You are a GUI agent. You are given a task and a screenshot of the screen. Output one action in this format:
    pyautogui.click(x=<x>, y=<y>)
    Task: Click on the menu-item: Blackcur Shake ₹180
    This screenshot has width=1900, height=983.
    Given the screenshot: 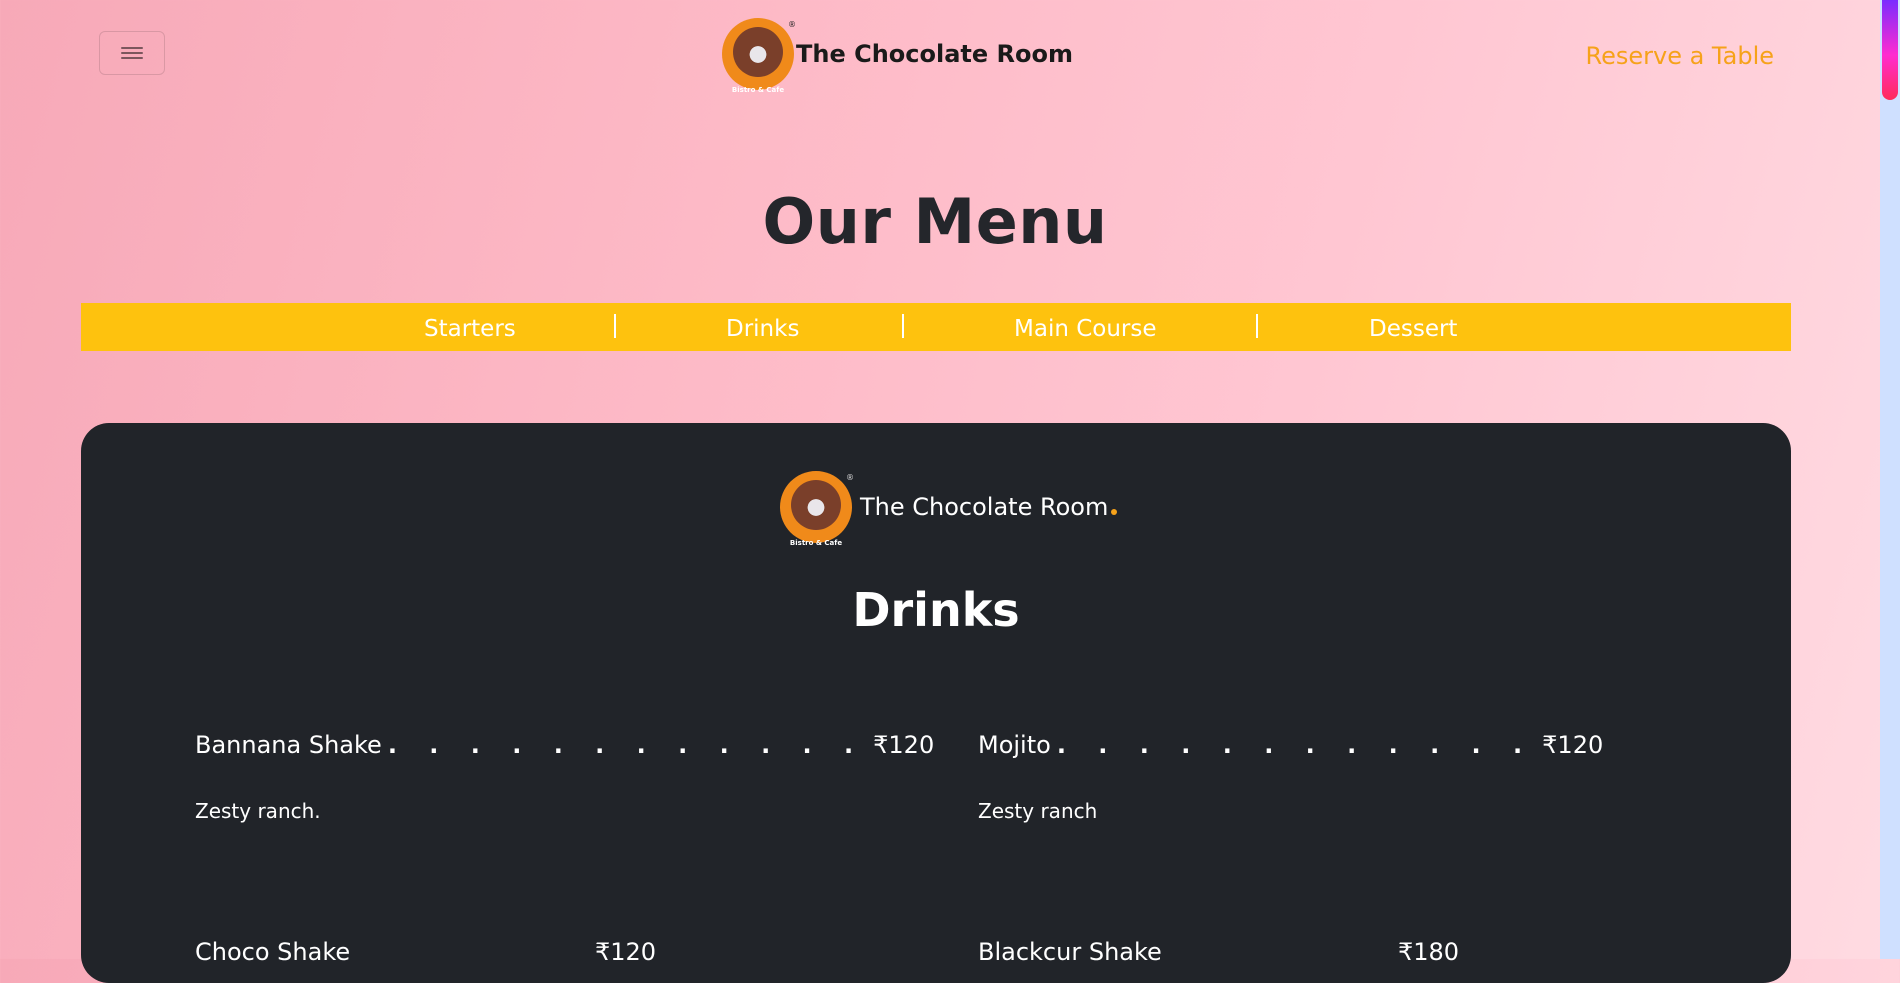 What is the action you would take?
    pyautogui.click(x=1218, y=952)
    